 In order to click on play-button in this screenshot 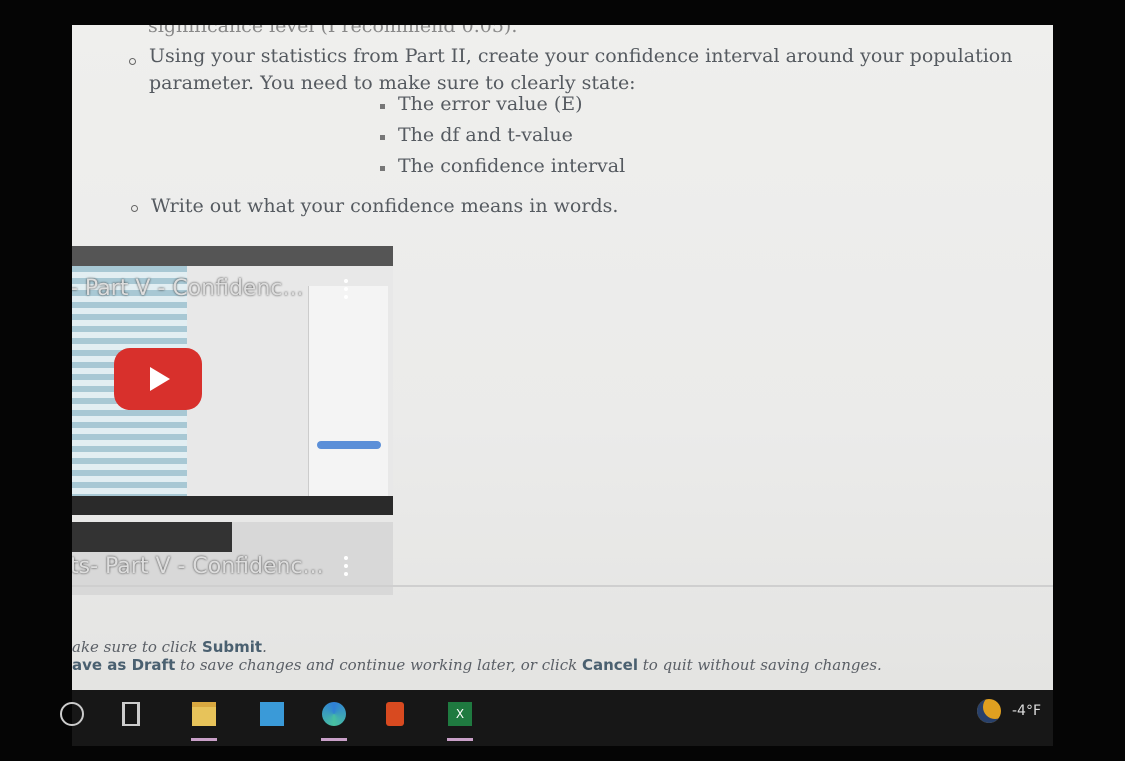, I will do `click(158, 379)`.